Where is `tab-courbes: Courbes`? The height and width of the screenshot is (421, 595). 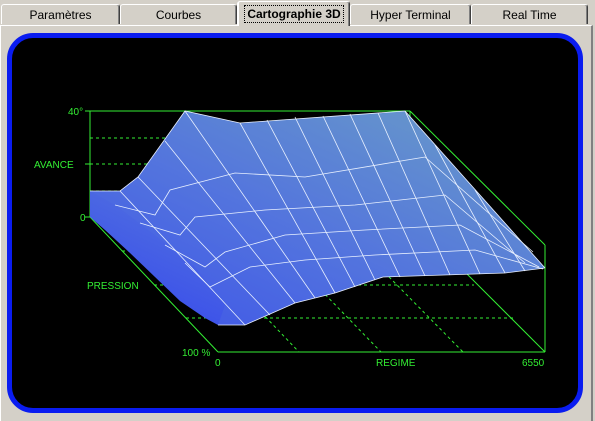
tab-courbes: Courbes is located at coordinates (178, 14).